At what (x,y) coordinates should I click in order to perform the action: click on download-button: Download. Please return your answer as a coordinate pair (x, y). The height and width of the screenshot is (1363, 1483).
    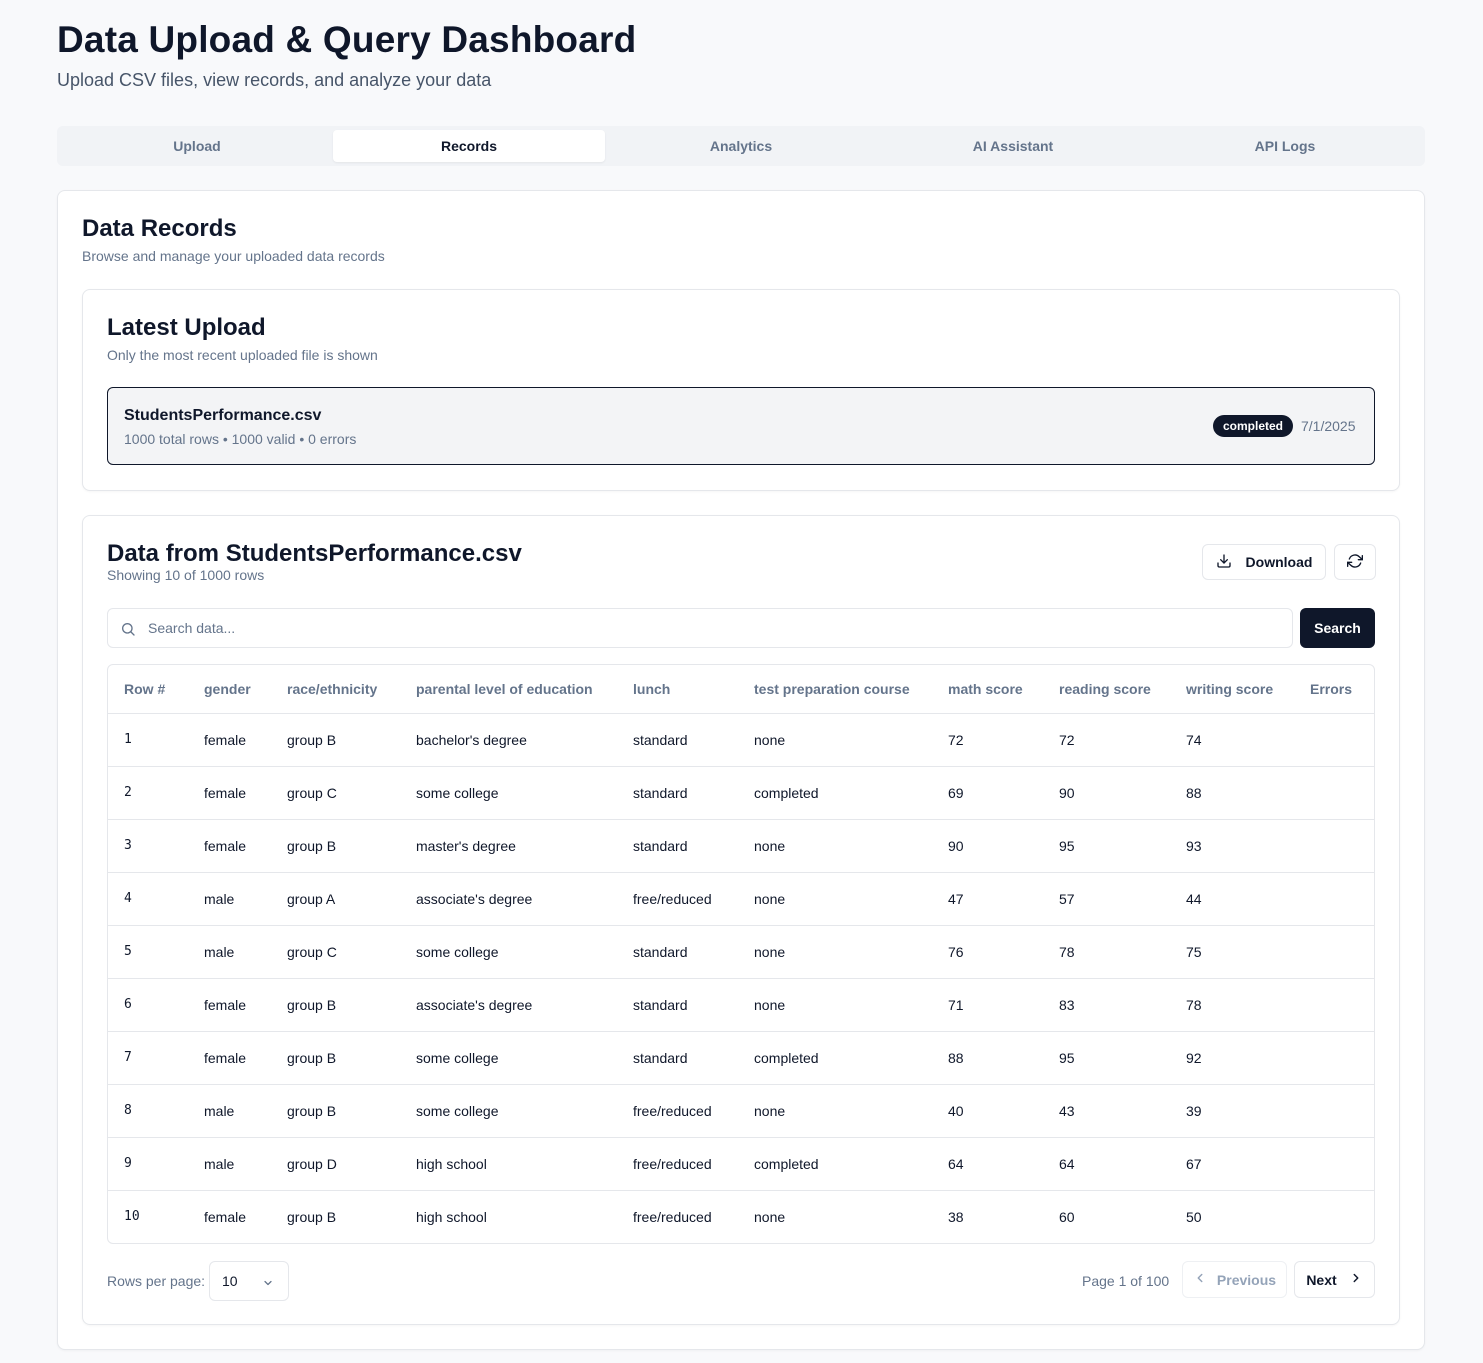
    Looking at the image, I should click on (1264, 562).